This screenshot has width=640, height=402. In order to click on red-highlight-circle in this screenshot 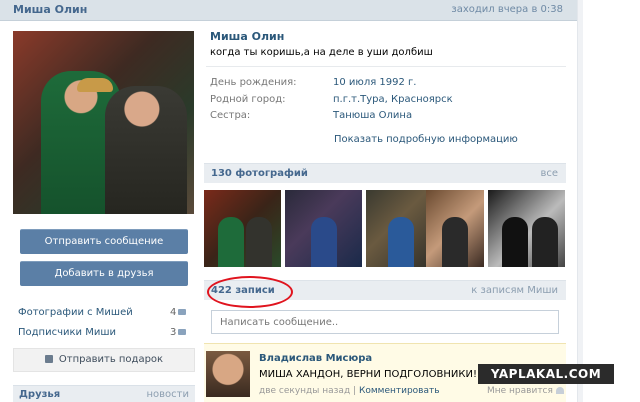, I will do `click(250, 292)`.